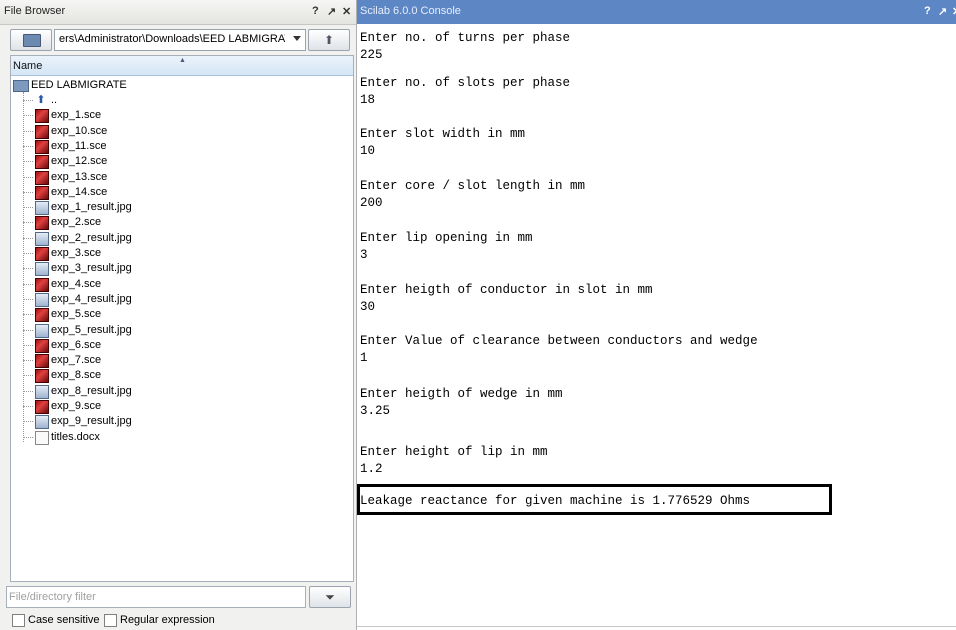 The image size is (956, 630). Describe the element at coordinates (167, 620) in the screenshot. I see `regex-label: Regular expression` at that location.